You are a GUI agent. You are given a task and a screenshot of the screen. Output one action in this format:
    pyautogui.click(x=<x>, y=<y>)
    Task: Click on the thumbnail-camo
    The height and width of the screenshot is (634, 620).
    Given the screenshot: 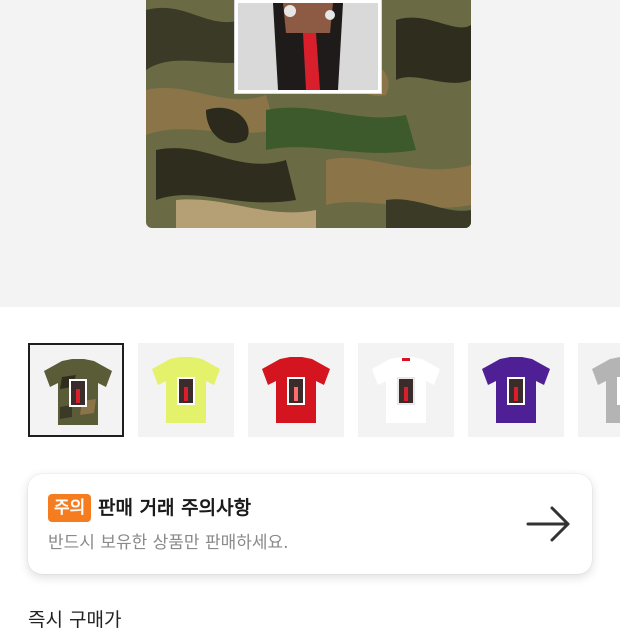 What is the action you would take?
    pyautogui.click(x=76, y=390)
    